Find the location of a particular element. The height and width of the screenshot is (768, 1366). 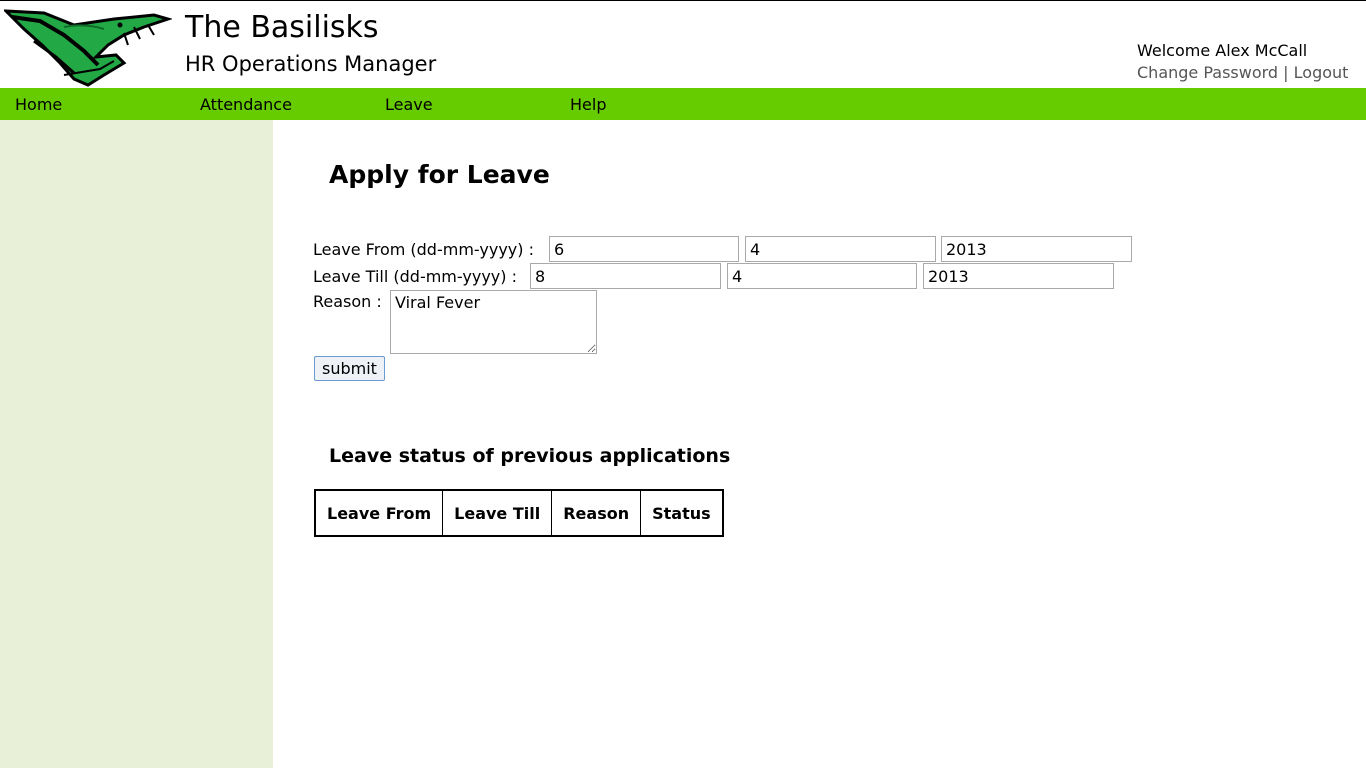

reason-textarea: Viral Fever is located at coordinates (493, 322).